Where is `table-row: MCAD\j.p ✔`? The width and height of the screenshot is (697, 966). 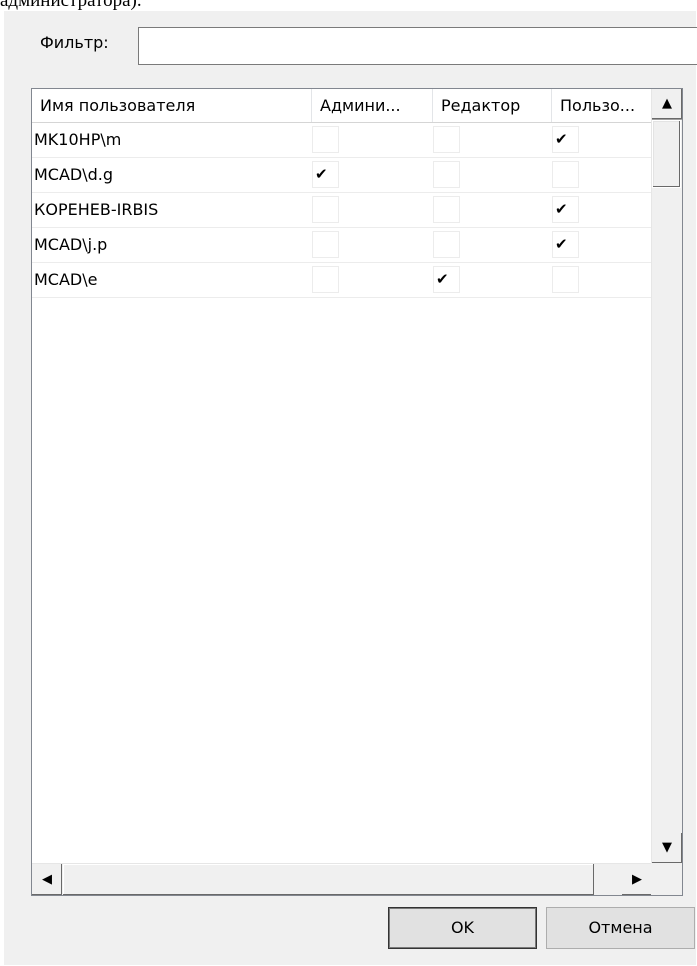
table-row: MCAD\j.p ✔ is located at coordinates (342, 245).